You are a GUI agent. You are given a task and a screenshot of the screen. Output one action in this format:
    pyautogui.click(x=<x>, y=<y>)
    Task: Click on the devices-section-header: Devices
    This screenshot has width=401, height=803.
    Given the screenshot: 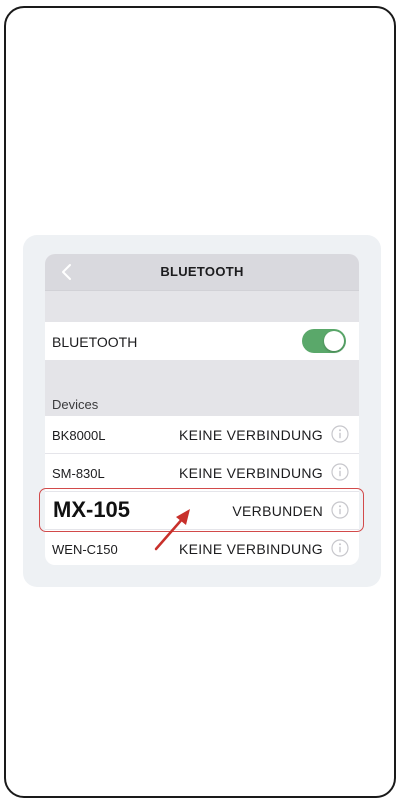 What is the action you would take?
    pyautogui.click(x=202, y=388)
    